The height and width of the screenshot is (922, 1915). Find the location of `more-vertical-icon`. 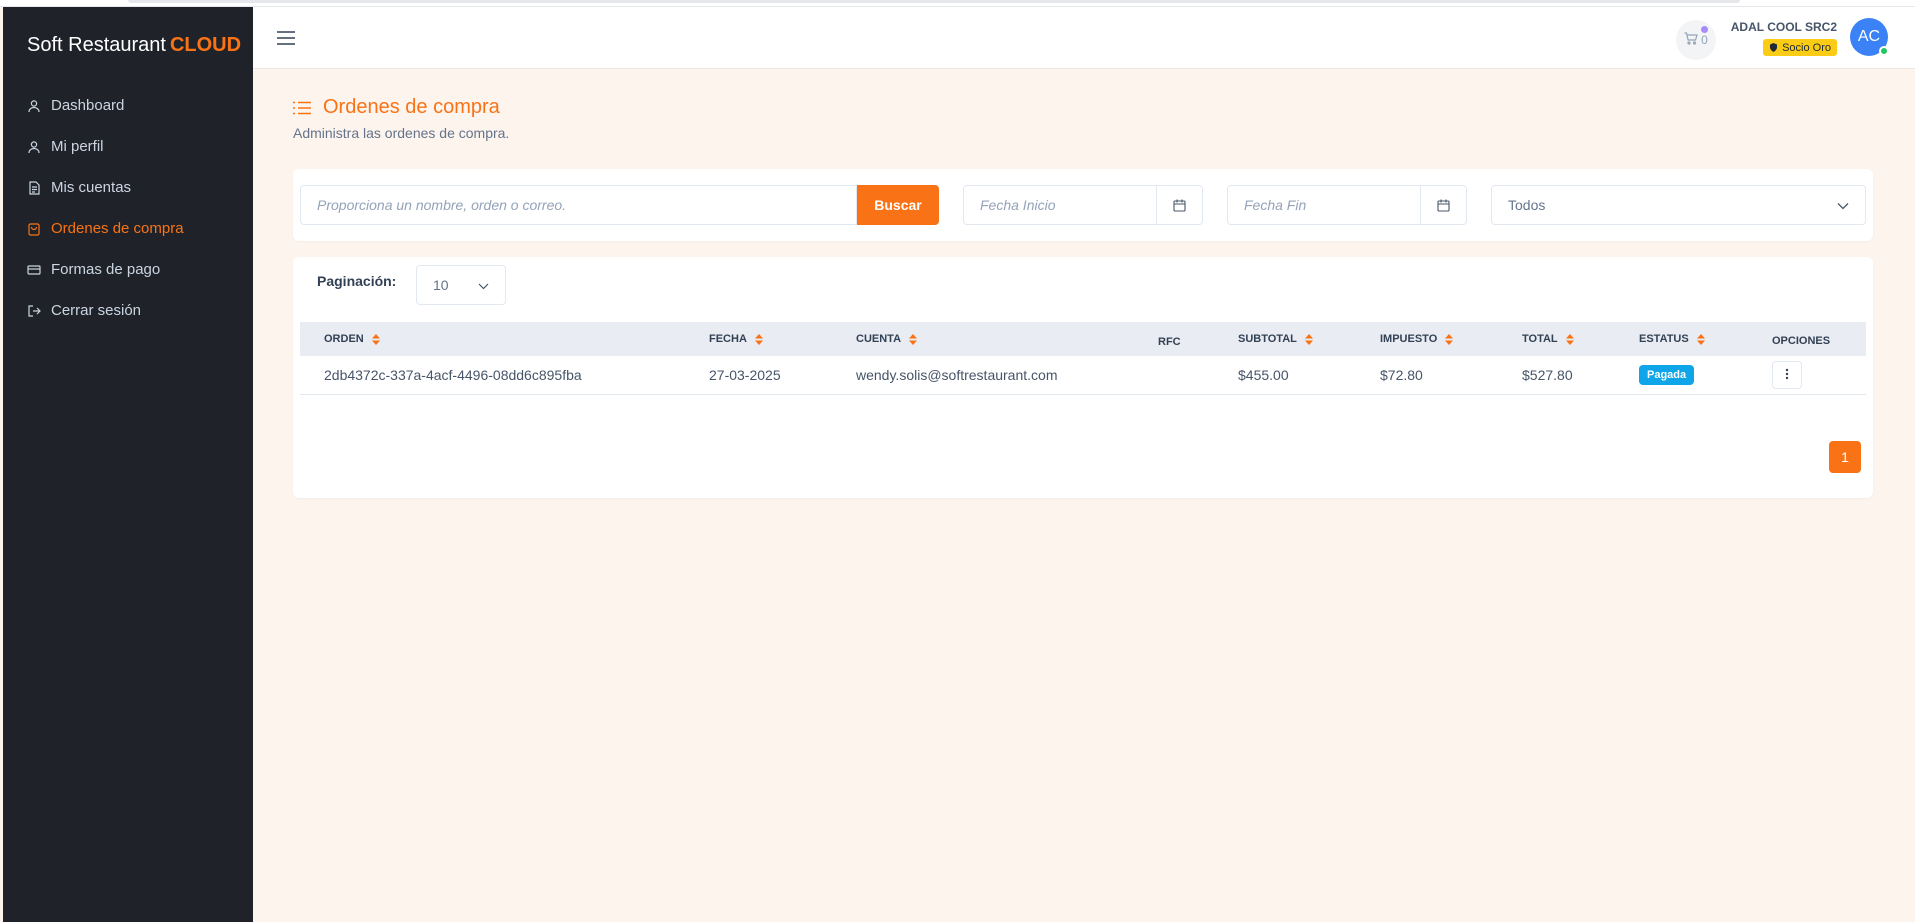

more-vertical-icon is located at coordinates (1787, 375).